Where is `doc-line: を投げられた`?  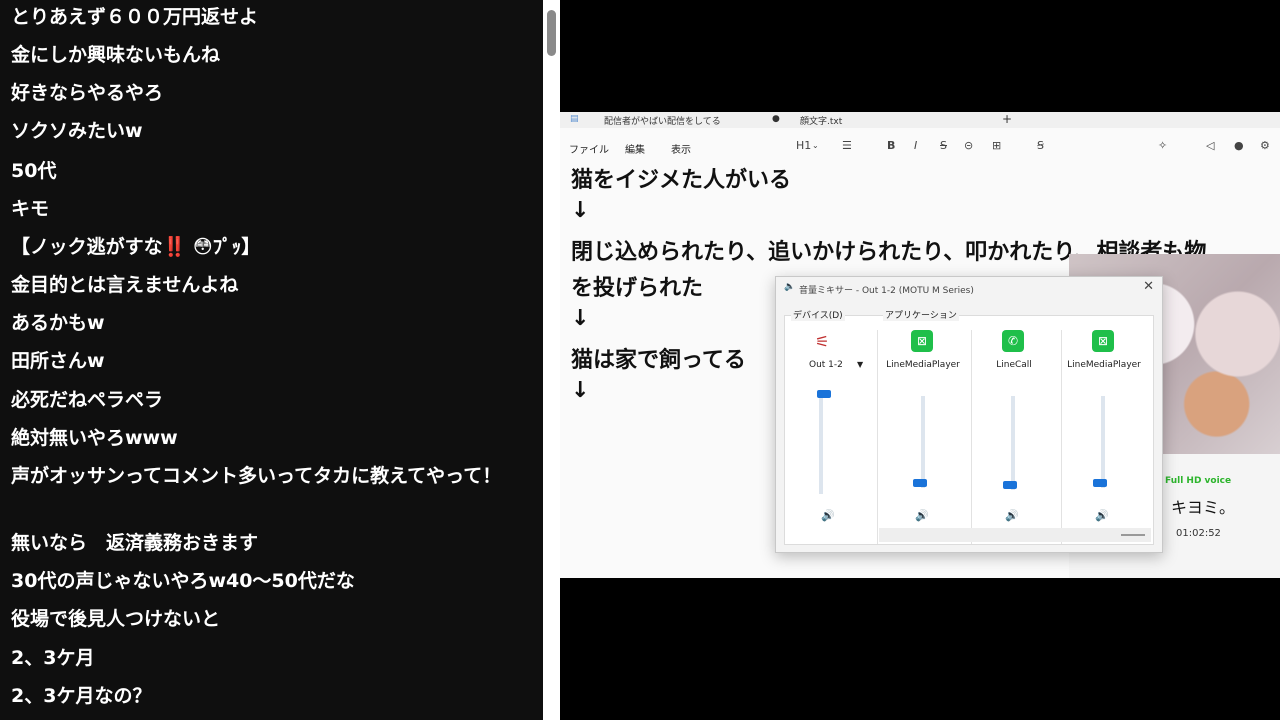
doc-line: を投げられた is located at coordinates (637, 288).